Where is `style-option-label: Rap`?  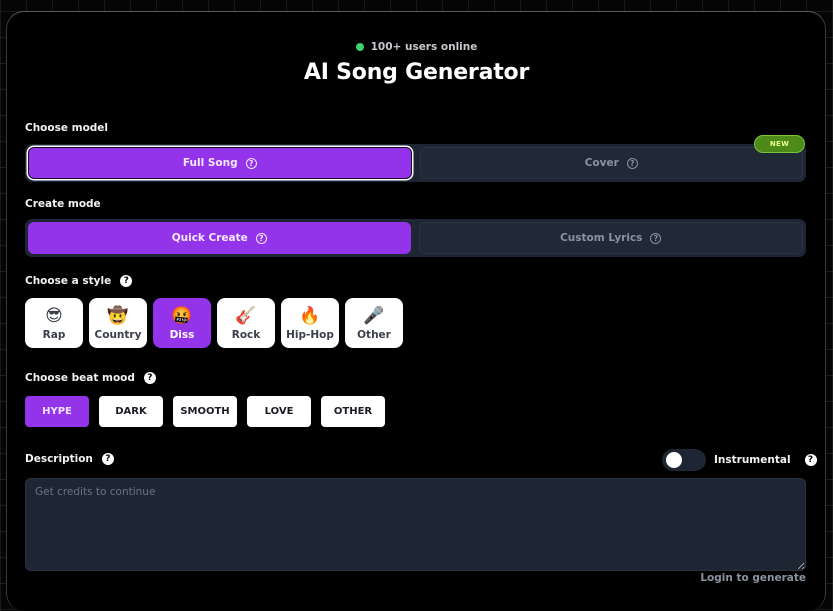 style-option-label: Rap is located at coordinates (54, 334).